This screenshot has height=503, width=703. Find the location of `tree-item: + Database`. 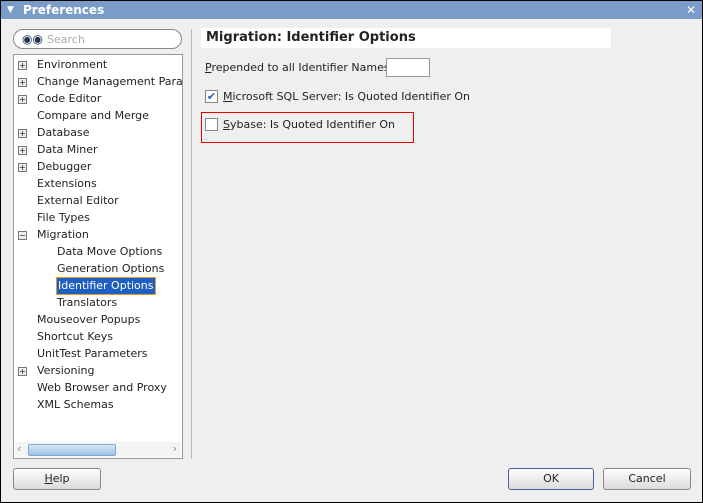

tree-item: + Database is located at coordinates (98, 133).